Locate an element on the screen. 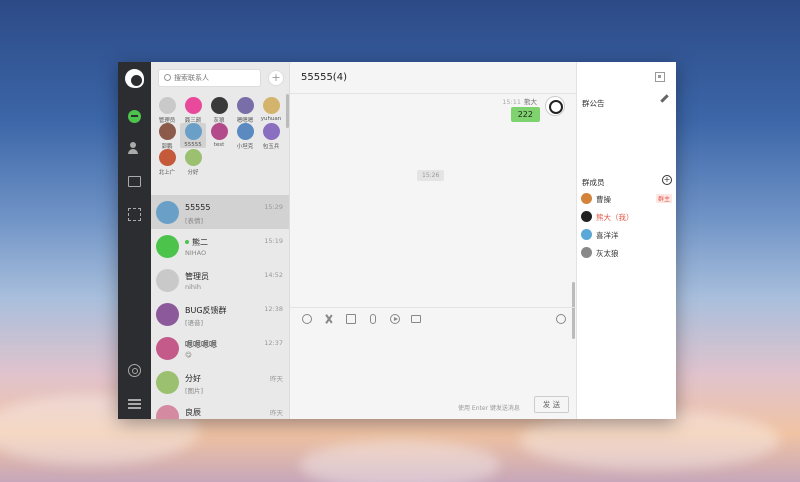 The height and width of the screenshot is (482, 800). chat-header: 55555(4) is located at coordinates (433, 78).